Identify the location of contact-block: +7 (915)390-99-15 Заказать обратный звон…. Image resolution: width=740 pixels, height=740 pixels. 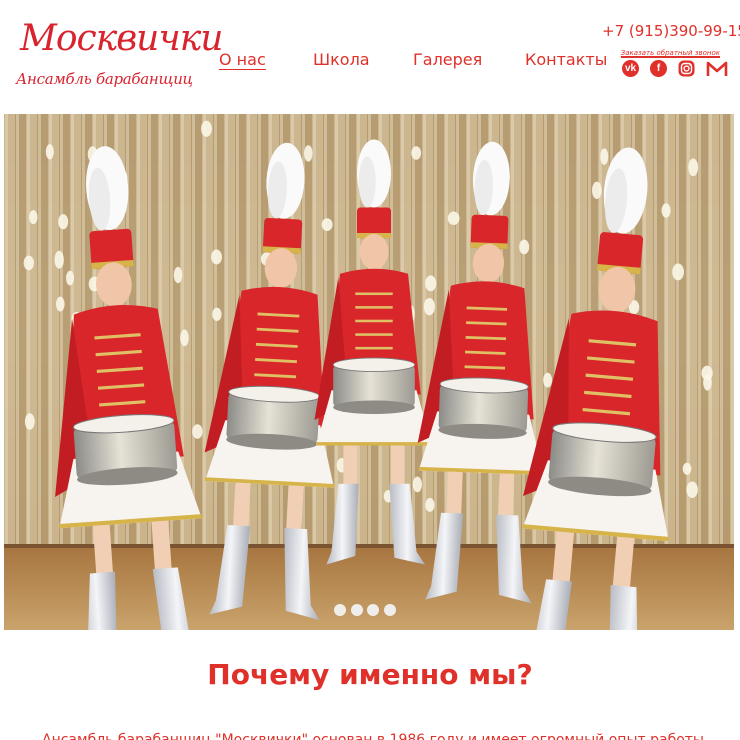
(671, 40).